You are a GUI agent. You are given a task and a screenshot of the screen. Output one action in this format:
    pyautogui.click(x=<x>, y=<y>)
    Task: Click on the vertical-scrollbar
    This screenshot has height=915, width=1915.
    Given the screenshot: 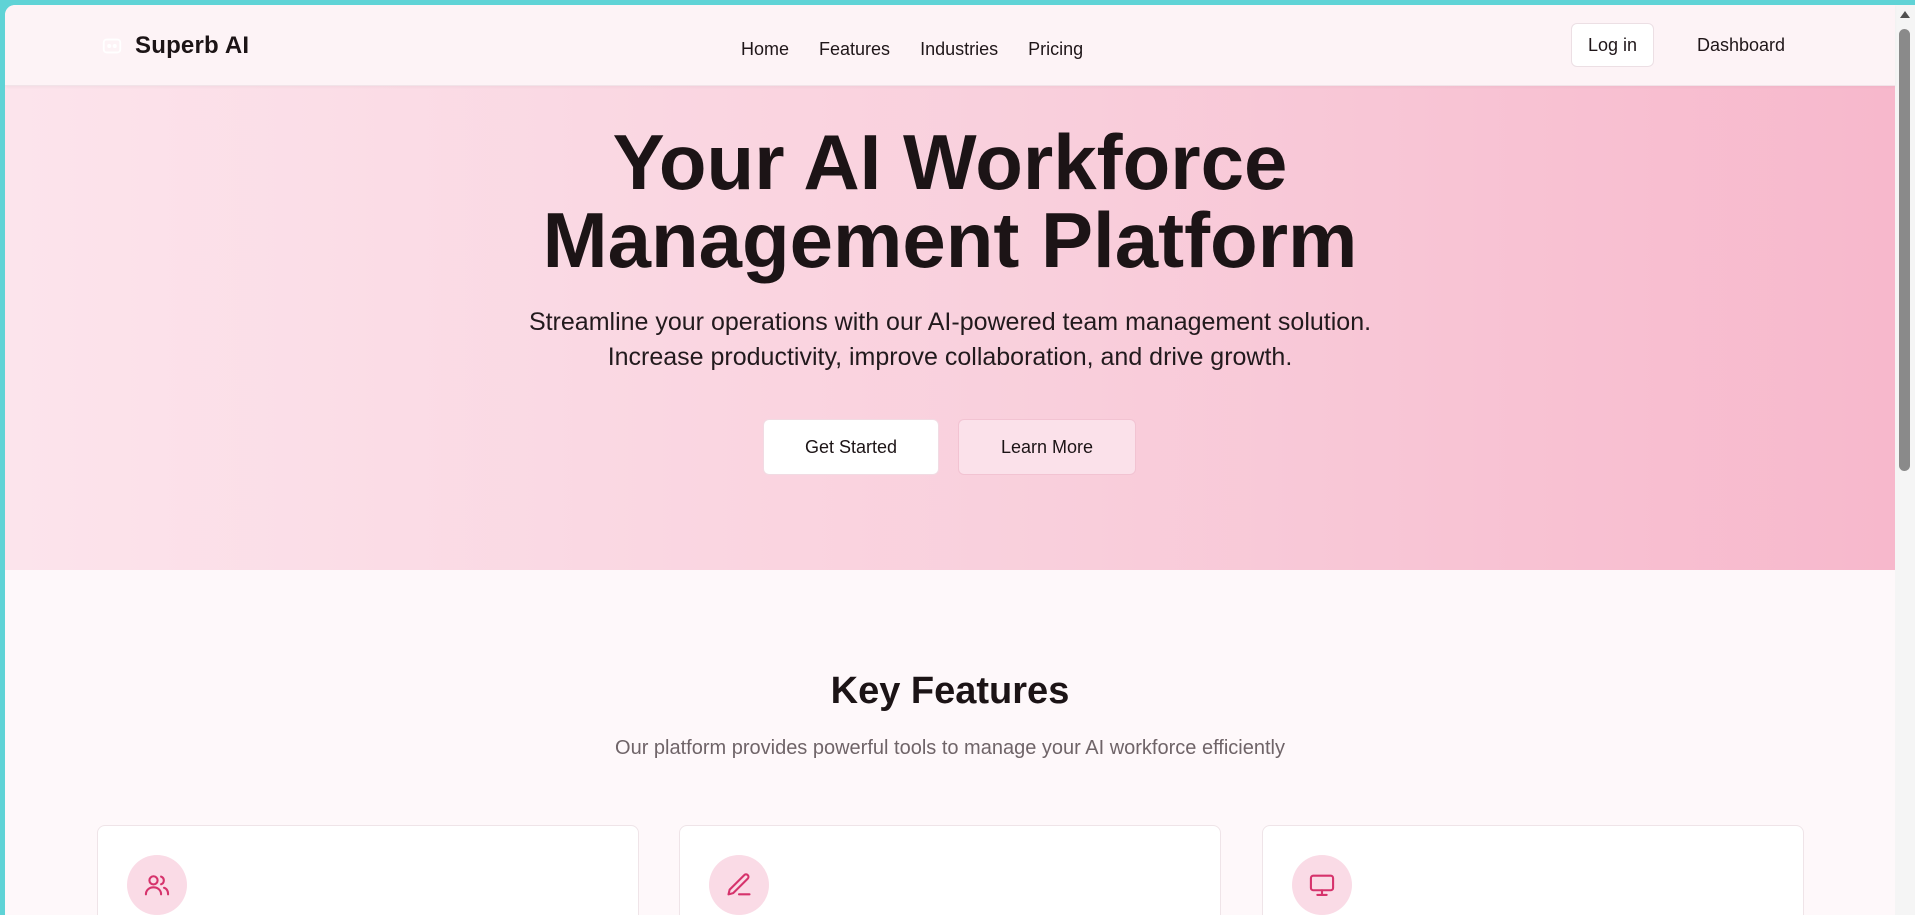 What is the action you would take?
    pyautogui.click(x=1905, y=460)
    